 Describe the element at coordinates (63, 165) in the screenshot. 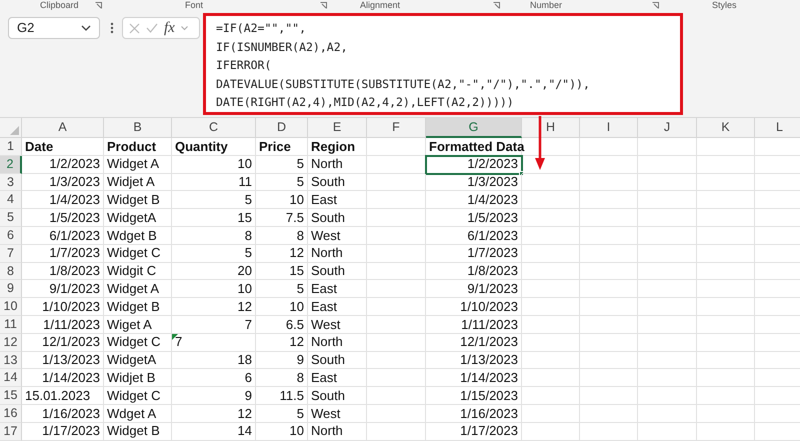

I see `table-cell: 1/2/2023` at that location.